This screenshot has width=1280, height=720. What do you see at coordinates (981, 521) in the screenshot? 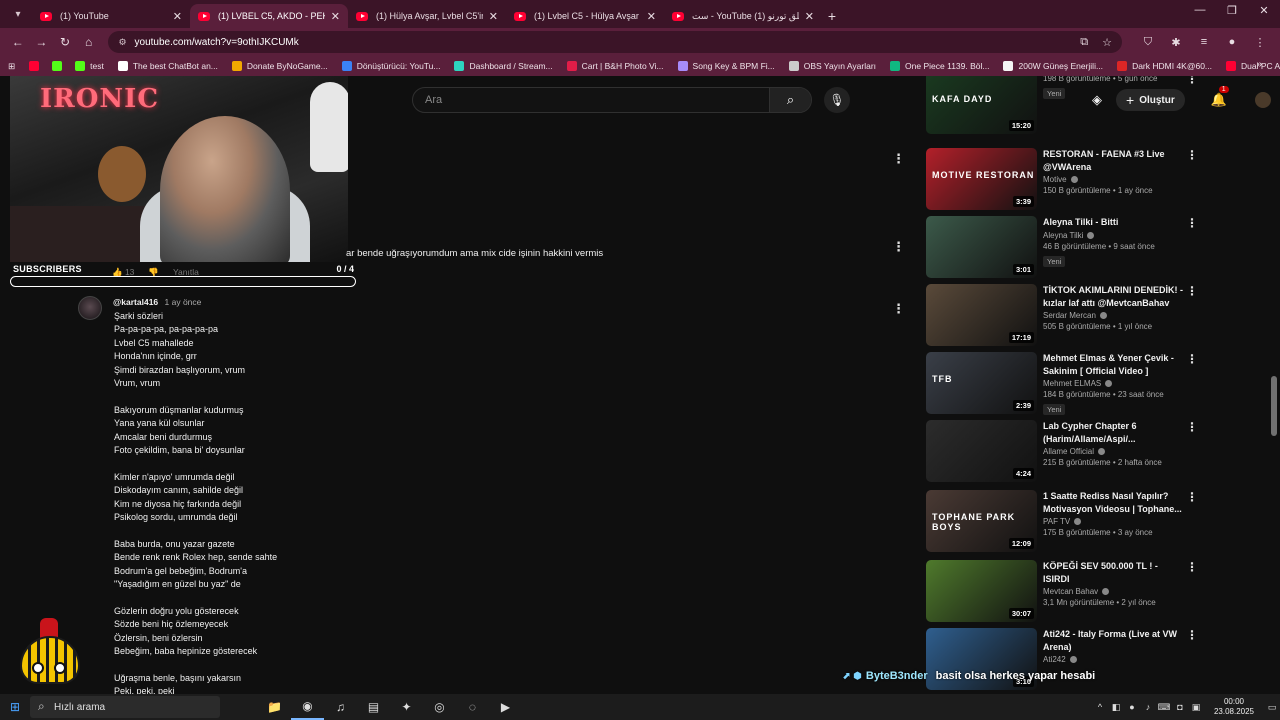
I see `video-thumbnail: TOPHANE PARK BOYS 12:09` at bounding box center [981, 521].